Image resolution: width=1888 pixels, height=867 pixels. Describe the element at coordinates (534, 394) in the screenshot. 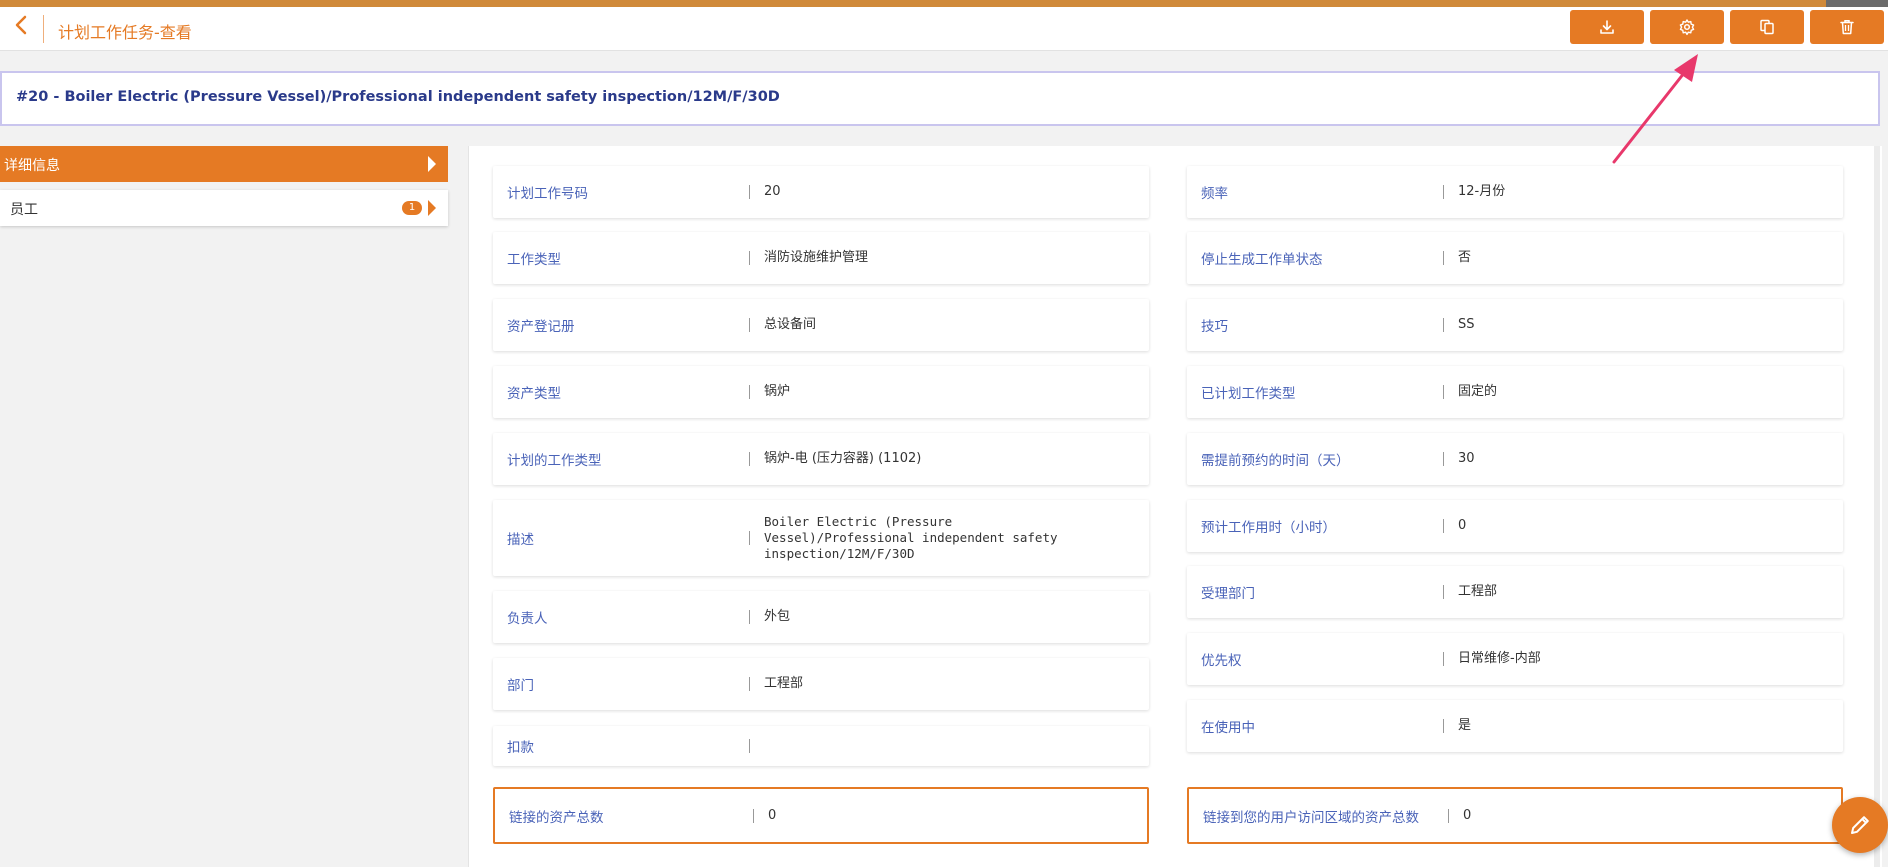

I see `field-label: 资产类型` at that location.